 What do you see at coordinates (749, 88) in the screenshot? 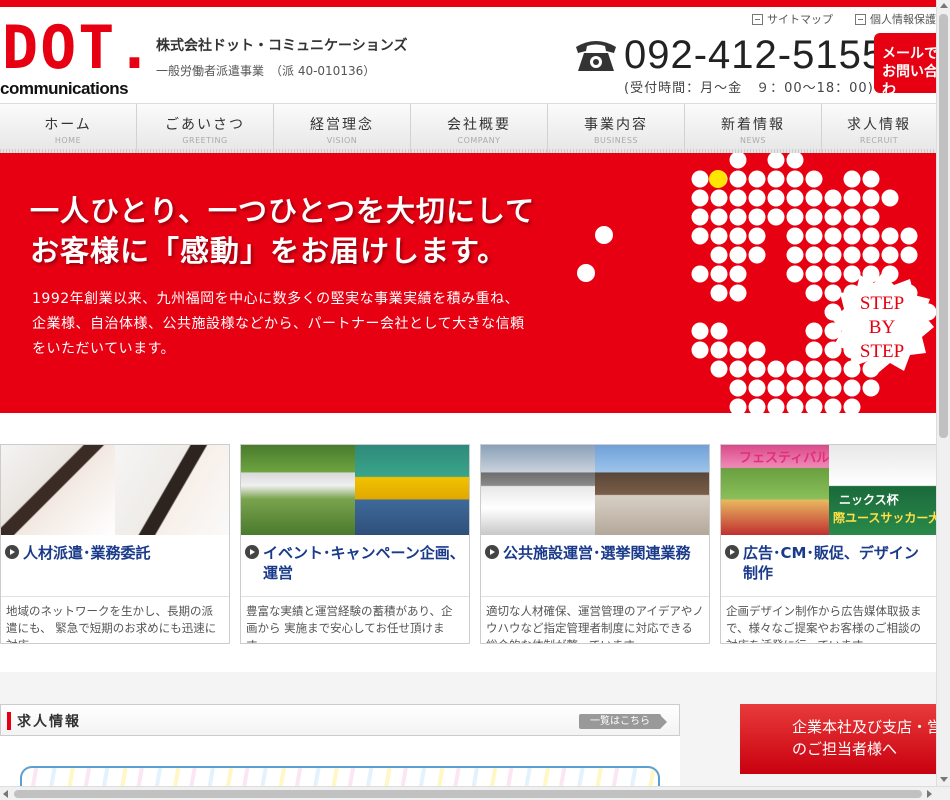
I see `business-hours: (受付時間：月〜金 ９：00〜18：00)` at bounding box center [749, 88].